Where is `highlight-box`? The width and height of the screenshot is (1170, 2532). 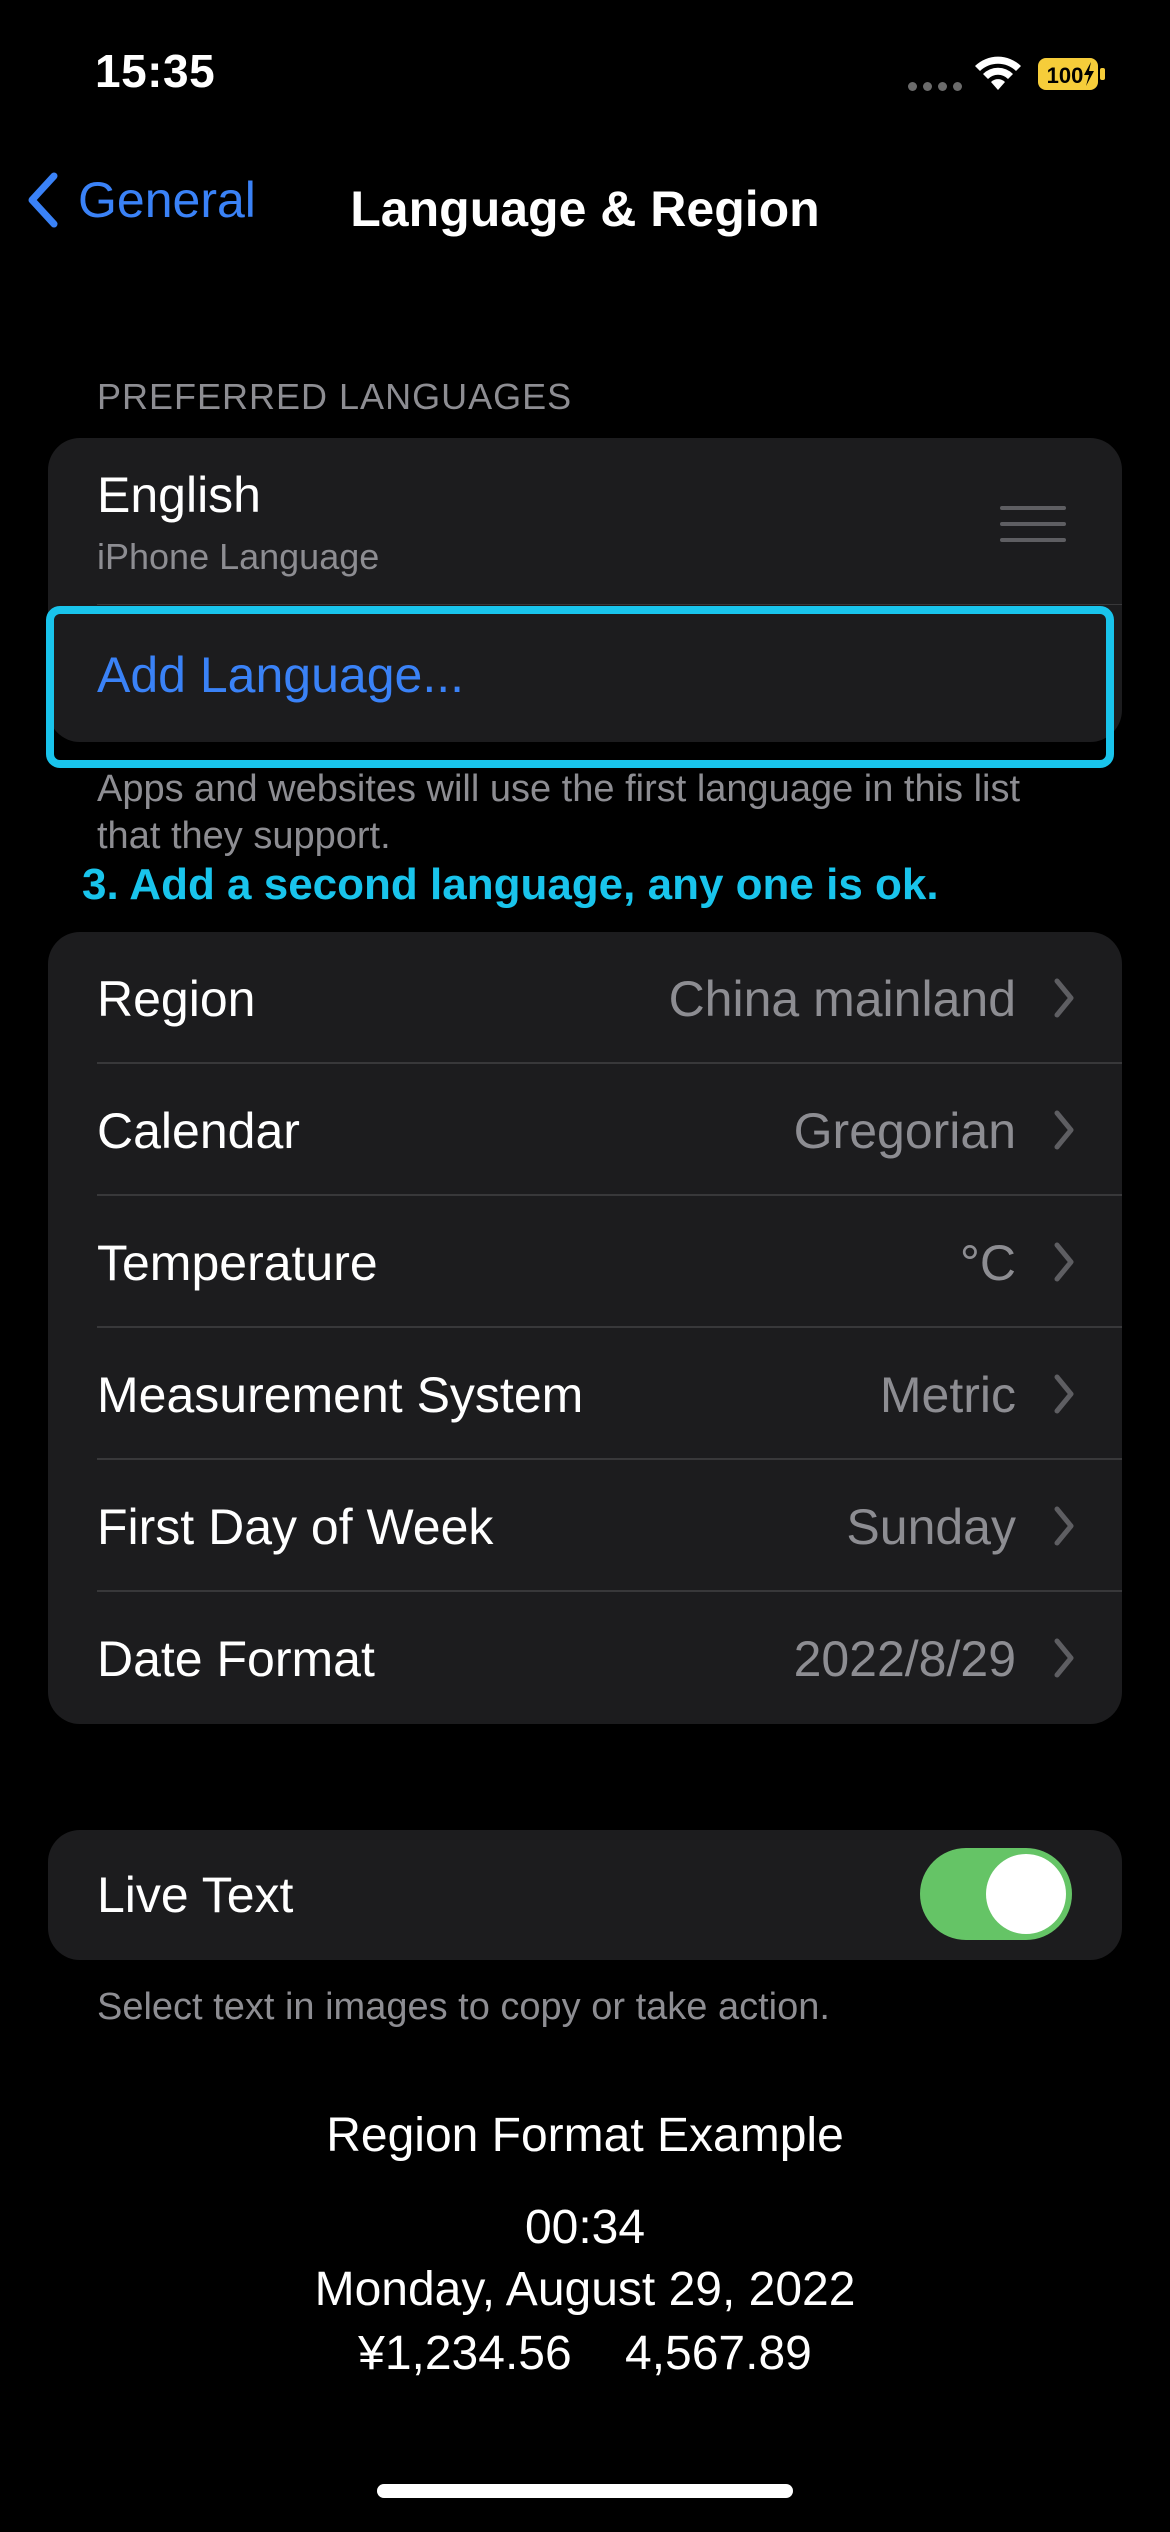
highlight-box is located at coordinates (580, 687).